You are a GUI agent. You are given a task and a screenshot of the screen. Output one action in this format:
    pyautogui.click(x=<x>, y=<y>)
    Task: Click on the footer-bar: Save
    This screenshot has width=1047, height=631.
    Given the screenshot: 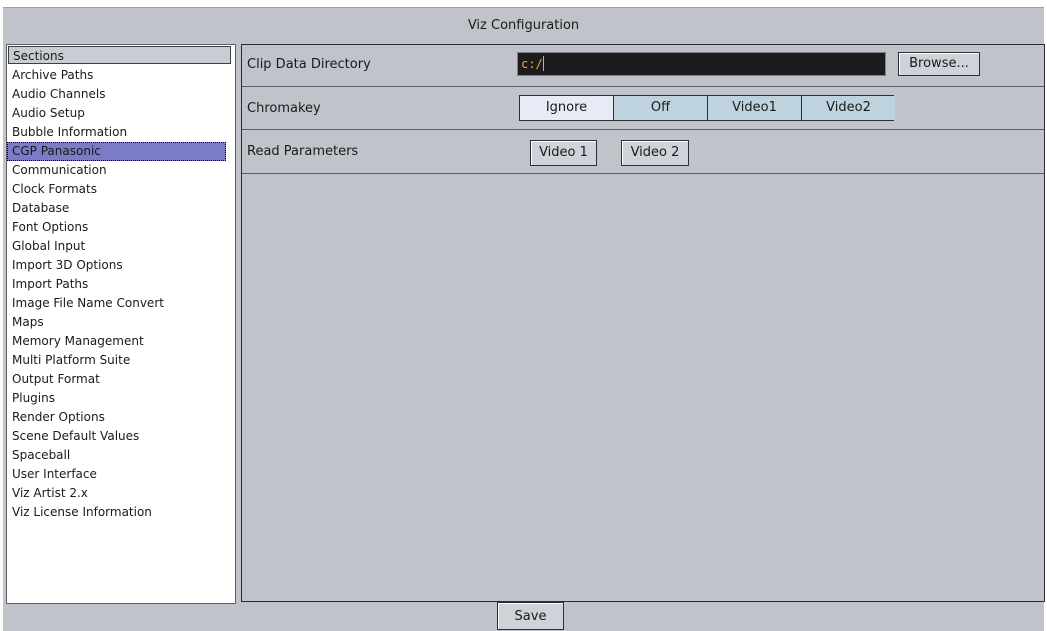 What is the action you would take?
    pyautogui.click(x=523, y=616)
    